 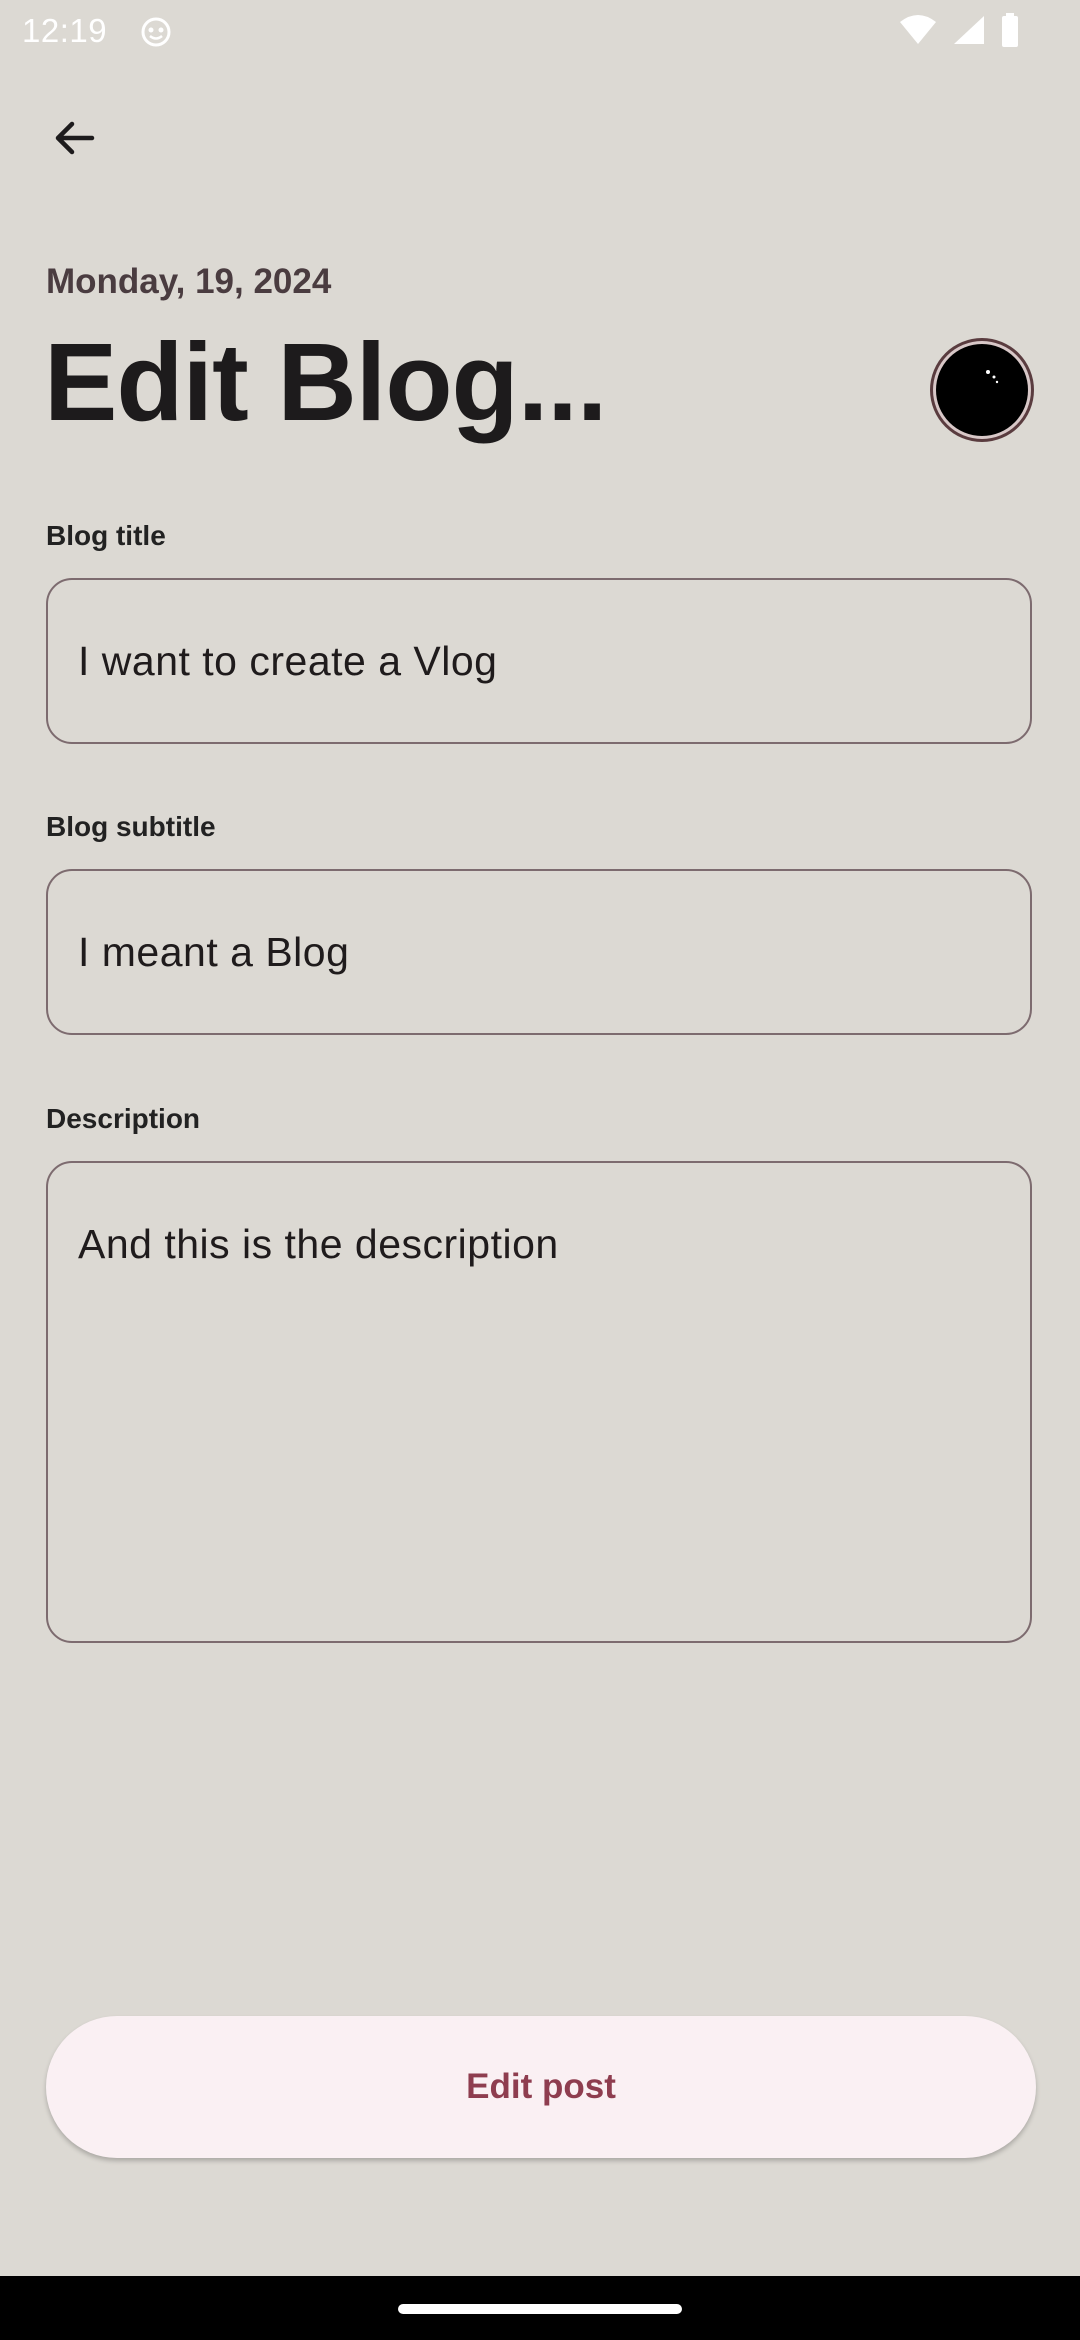 What do you see at coordinates (318, 1244) in the screenshot?
I see `description-value: And this is the description` at bounding box center [318, 1244].